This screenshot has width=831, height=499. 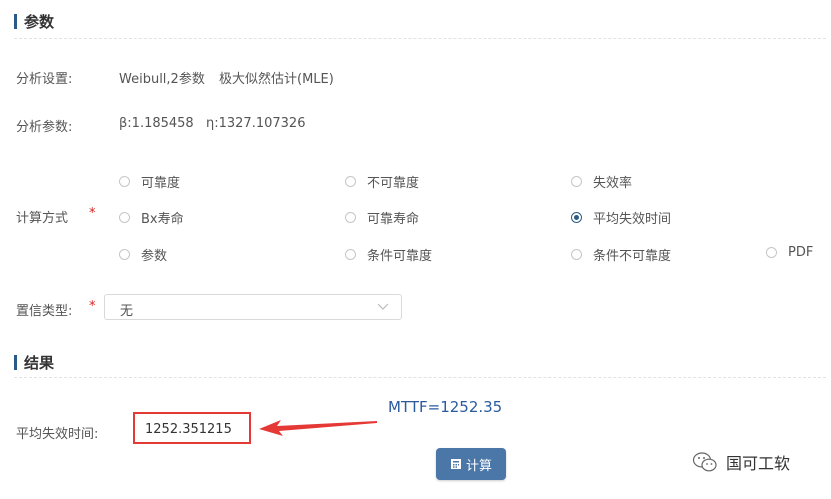 I want to click on params-section-title: 参数, so click(x=39, y=22).